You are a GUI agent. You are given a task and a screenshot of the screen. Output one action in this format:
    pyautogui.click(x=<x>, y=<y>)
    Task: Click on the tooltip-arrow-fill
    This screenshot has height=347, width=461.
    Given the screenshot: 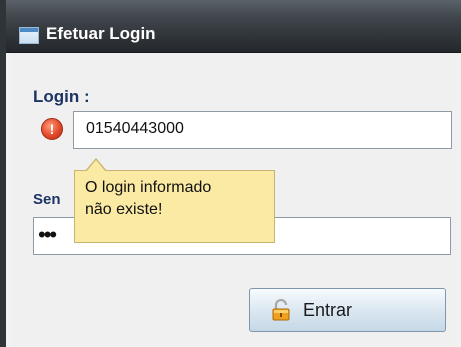 What is the action you would take?
    pyautogui.click(x=96, y=166)
    